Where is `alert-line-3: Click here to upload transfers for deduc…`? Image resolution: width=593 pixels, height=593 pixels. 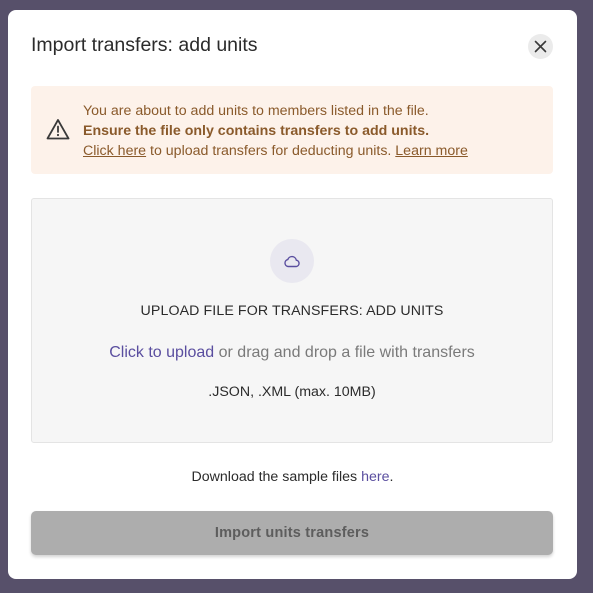
alert-line-3: Click here to upload transfers for deduc… is located at coordinates (275, 151).